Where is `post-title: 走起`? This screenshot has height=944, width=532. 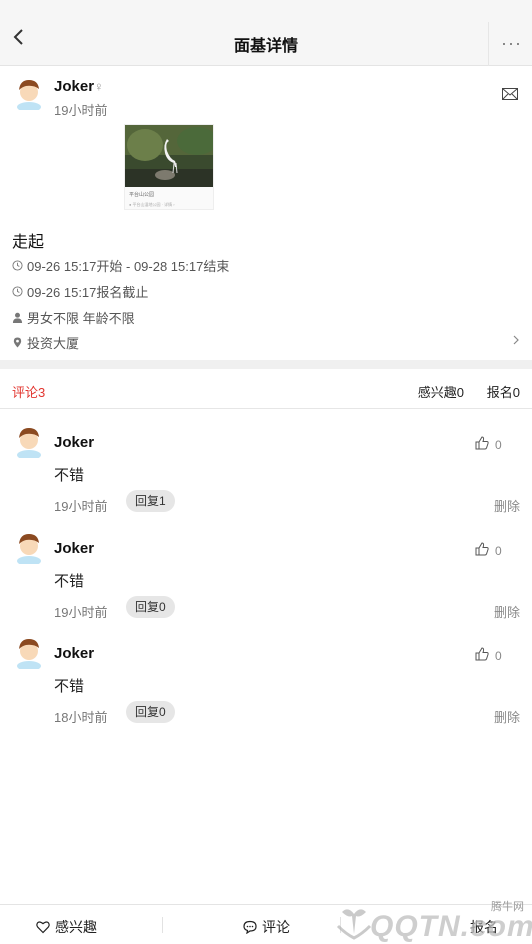
post-title: 走起 is located at coordinates (28, 242).